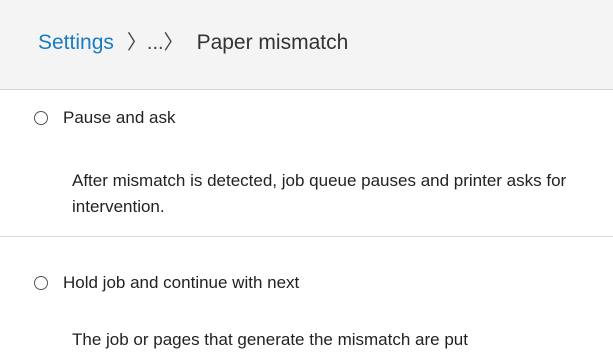  I want to click on breadcrumb: Settings 〉...〉 Paper mismatch, so click(193, 43).